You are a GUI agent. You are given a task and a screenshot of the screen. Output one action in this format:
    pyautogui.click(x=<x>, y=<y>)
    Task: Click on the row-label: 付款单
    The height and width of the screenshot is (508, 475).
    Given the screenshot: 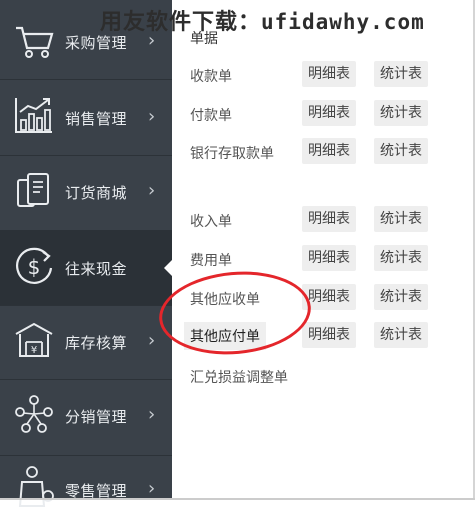 What is the action you would take?
    pyautogui.click(x=211, y=115)
    